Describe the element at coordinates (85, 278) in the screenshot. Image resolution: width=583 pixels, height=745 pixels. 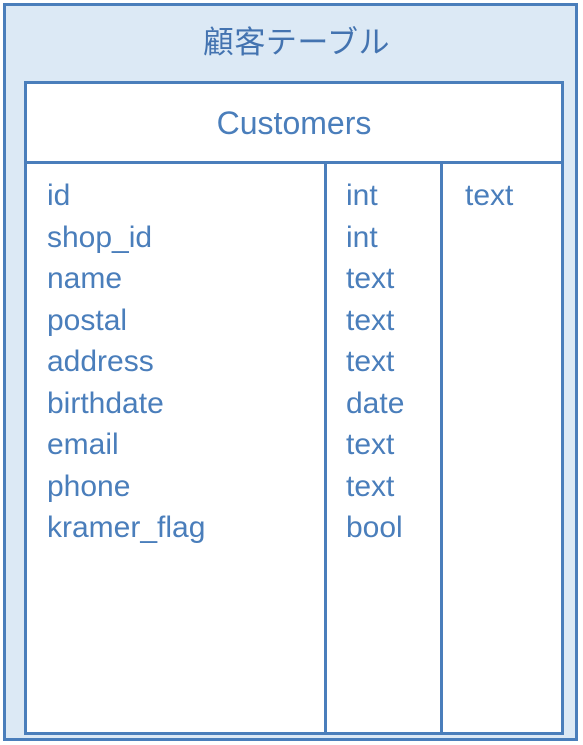
I see `column-name: name` at that location.